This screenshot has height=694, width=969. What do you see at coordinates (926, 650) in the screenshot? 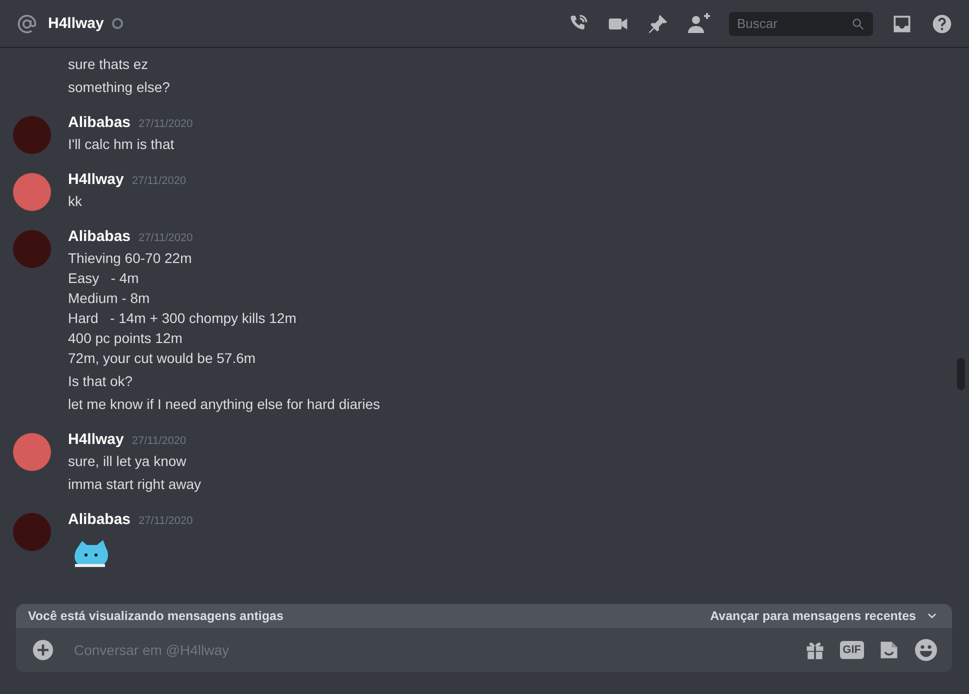
I see `emoji-icon` at bounding box center [926, 650].